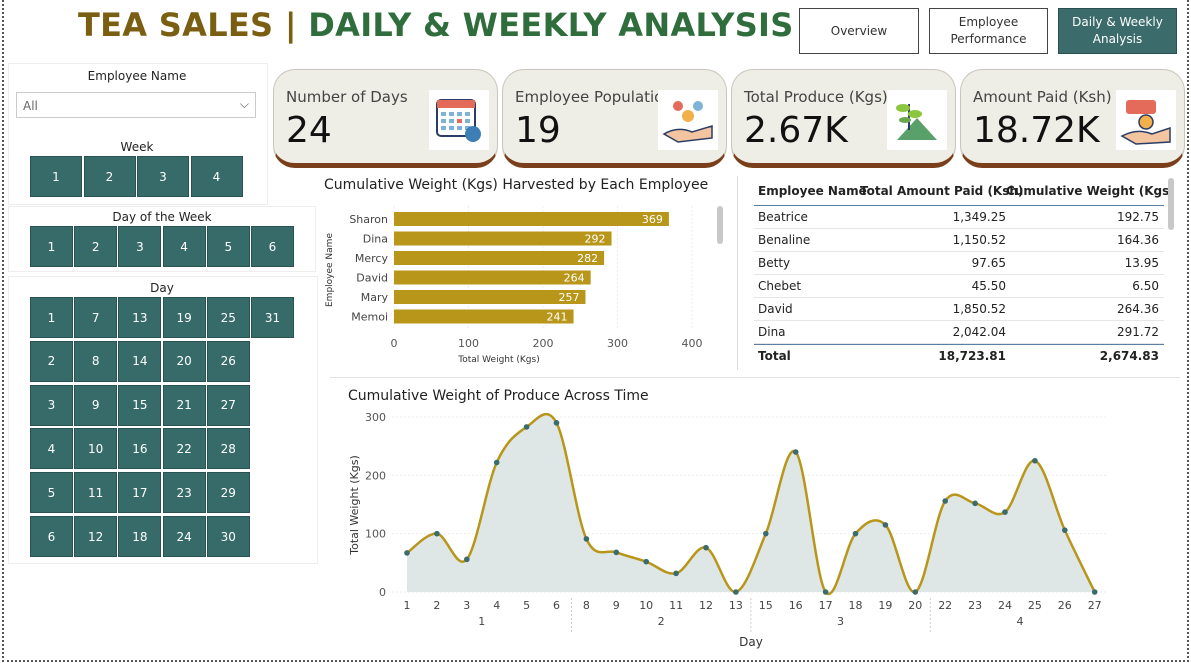 The height and width of the screenshot is (663, 1191). Describe the element at coordinates (228, 536) in the screenshot. I see `day-tile: 30` at that location.